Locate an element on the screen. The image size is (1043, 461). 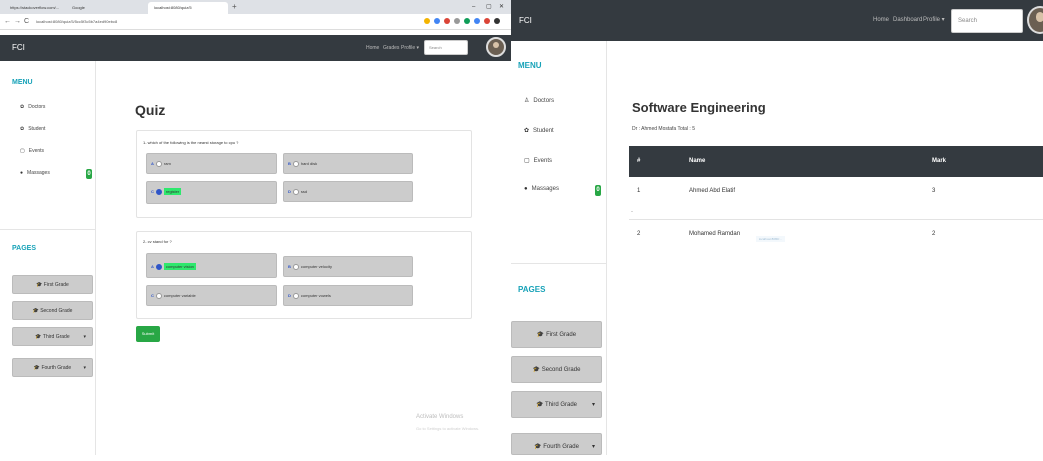
option-d: Dssd is located at coordinates (348, 191).